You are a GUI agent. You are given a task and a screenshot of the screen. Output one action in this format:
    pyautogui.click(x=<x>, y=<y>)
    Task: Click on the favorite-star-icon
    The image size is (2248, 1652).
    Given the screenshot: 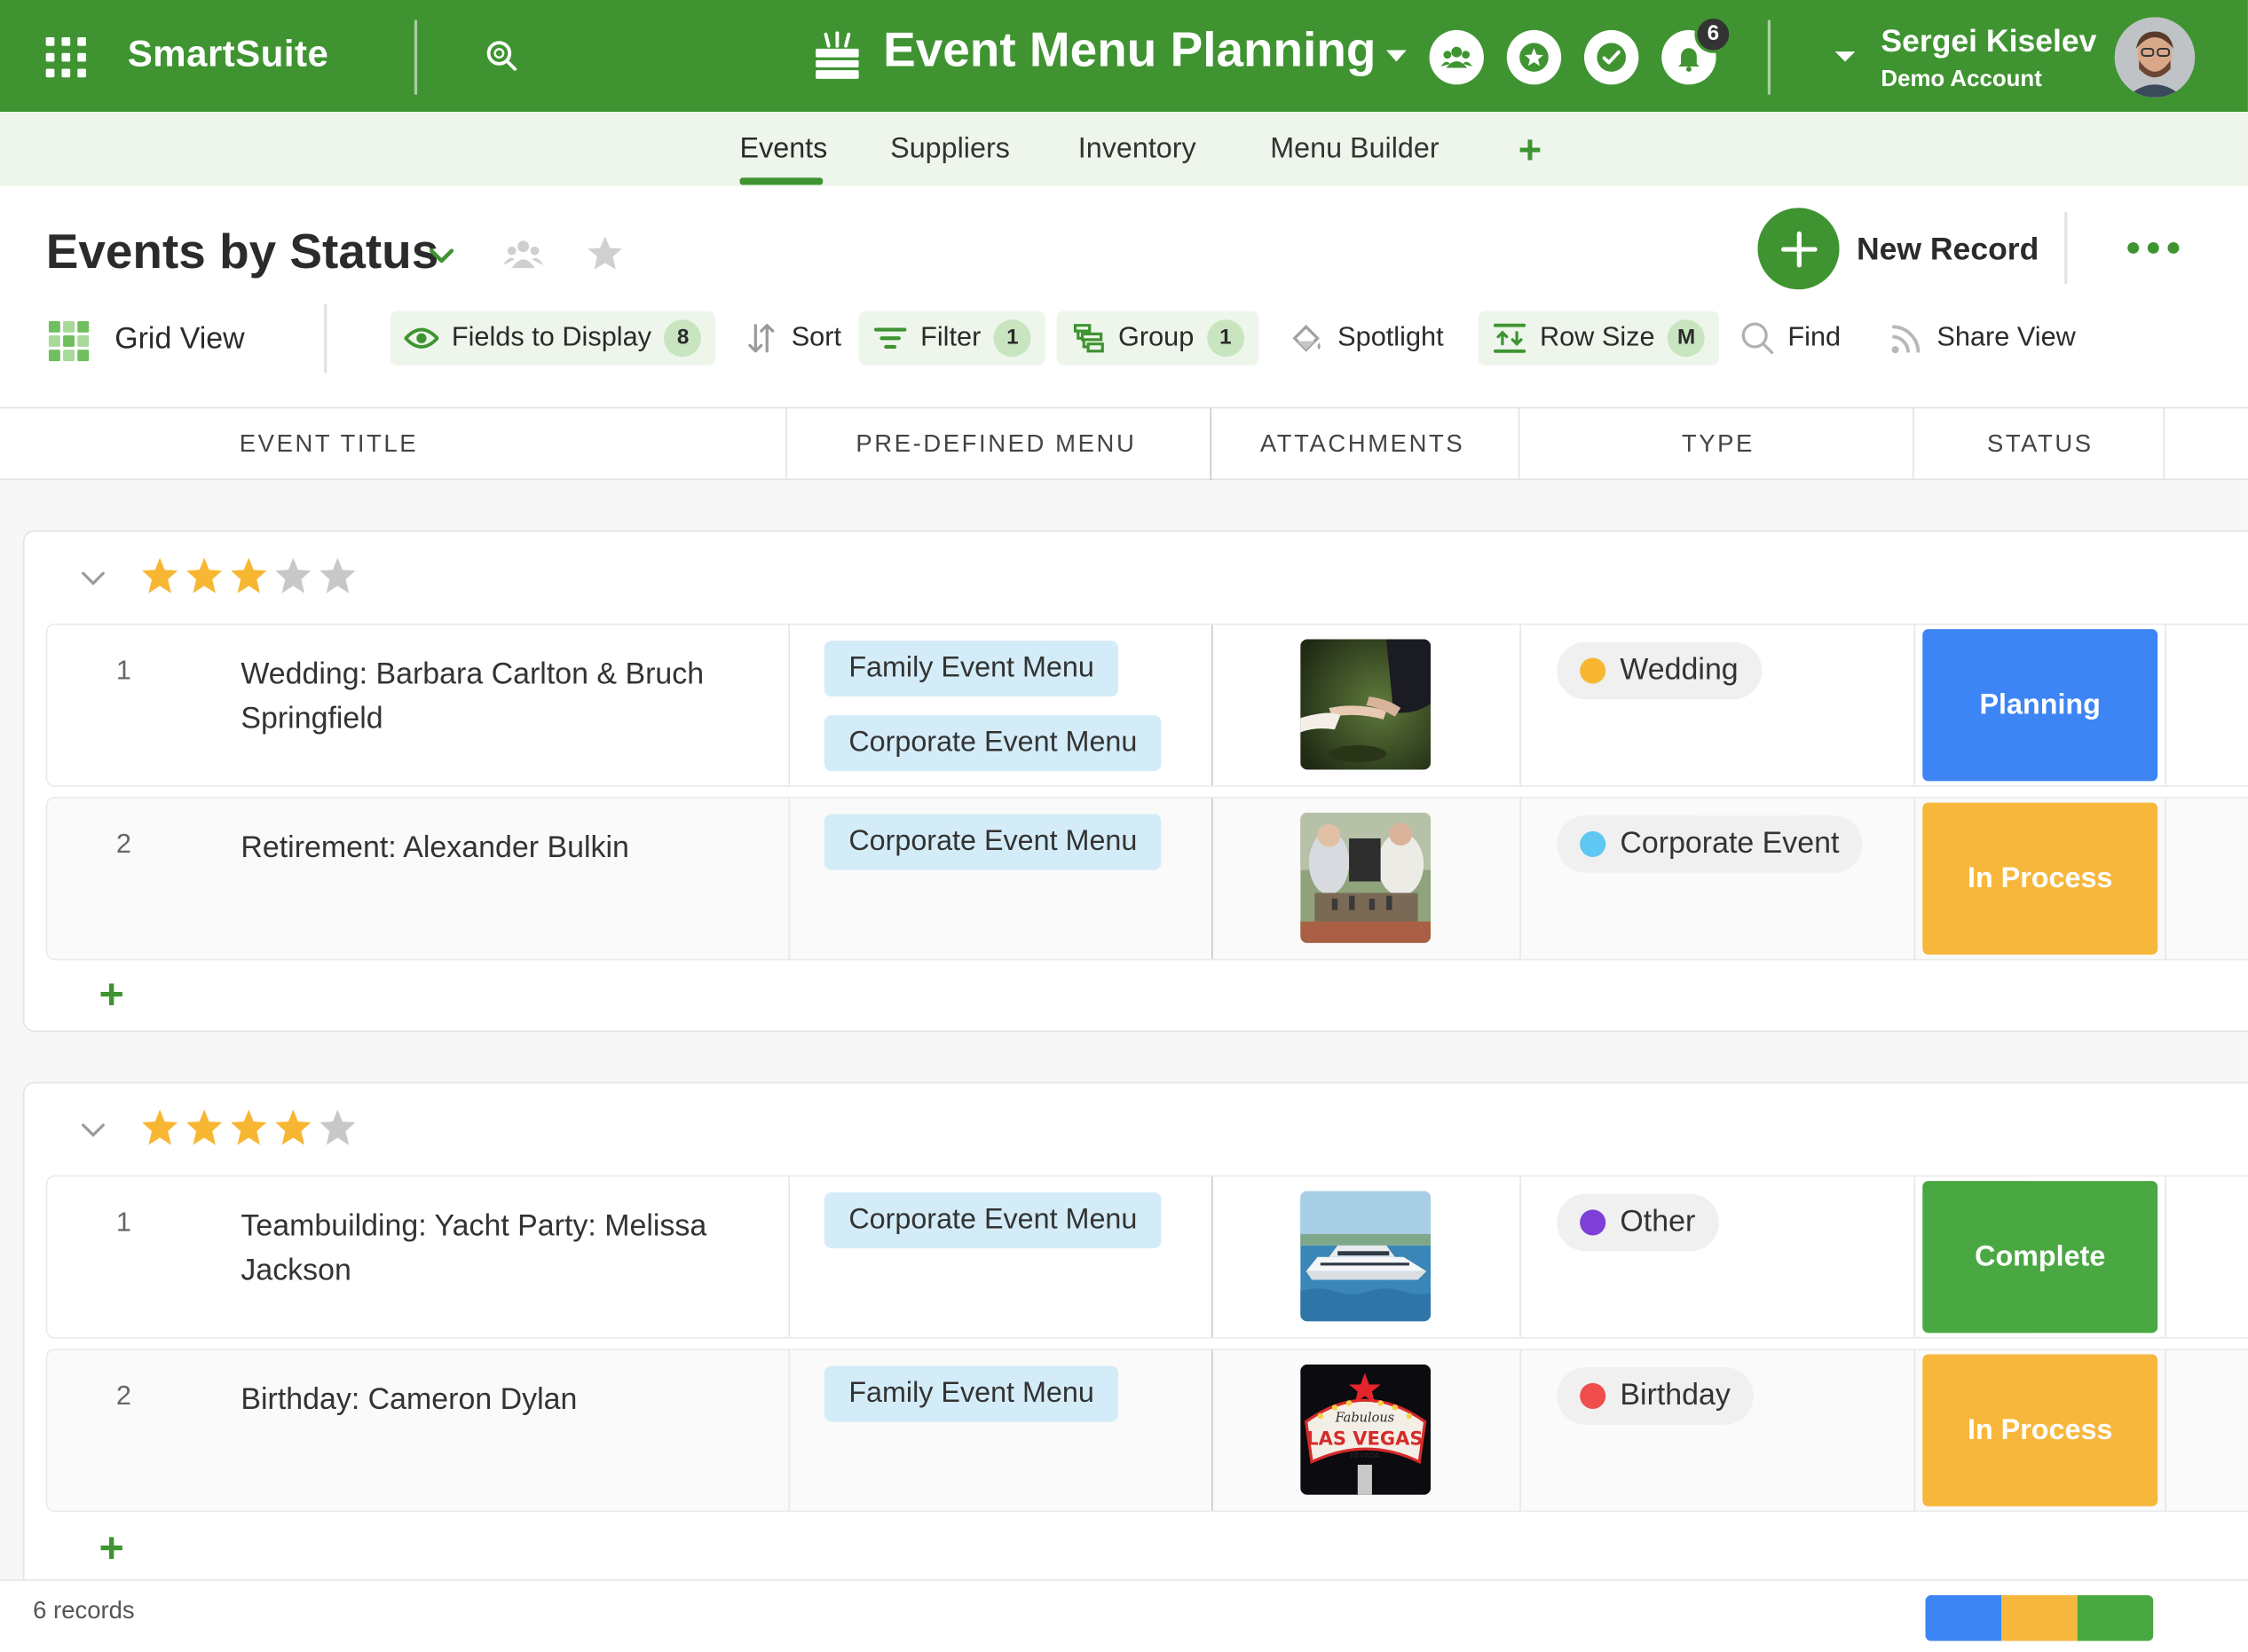 What is the action you would take?
    pyautogui.click(x=605, y=253)
    